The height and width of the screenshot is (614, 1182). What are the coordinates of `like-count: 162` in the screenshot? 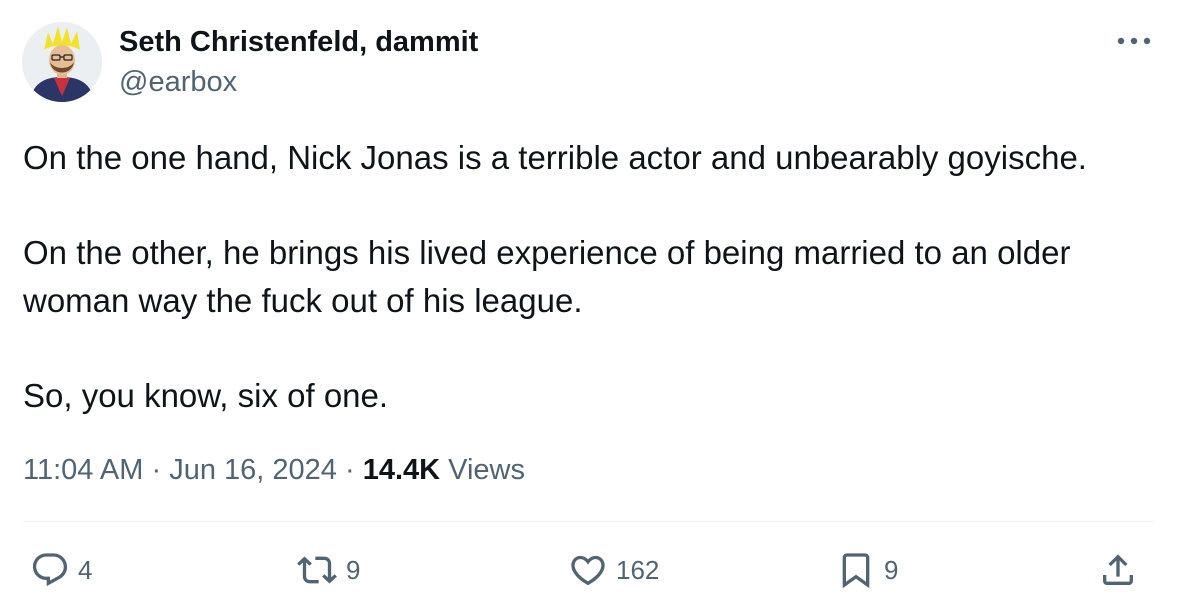 It's located at (638, 569).